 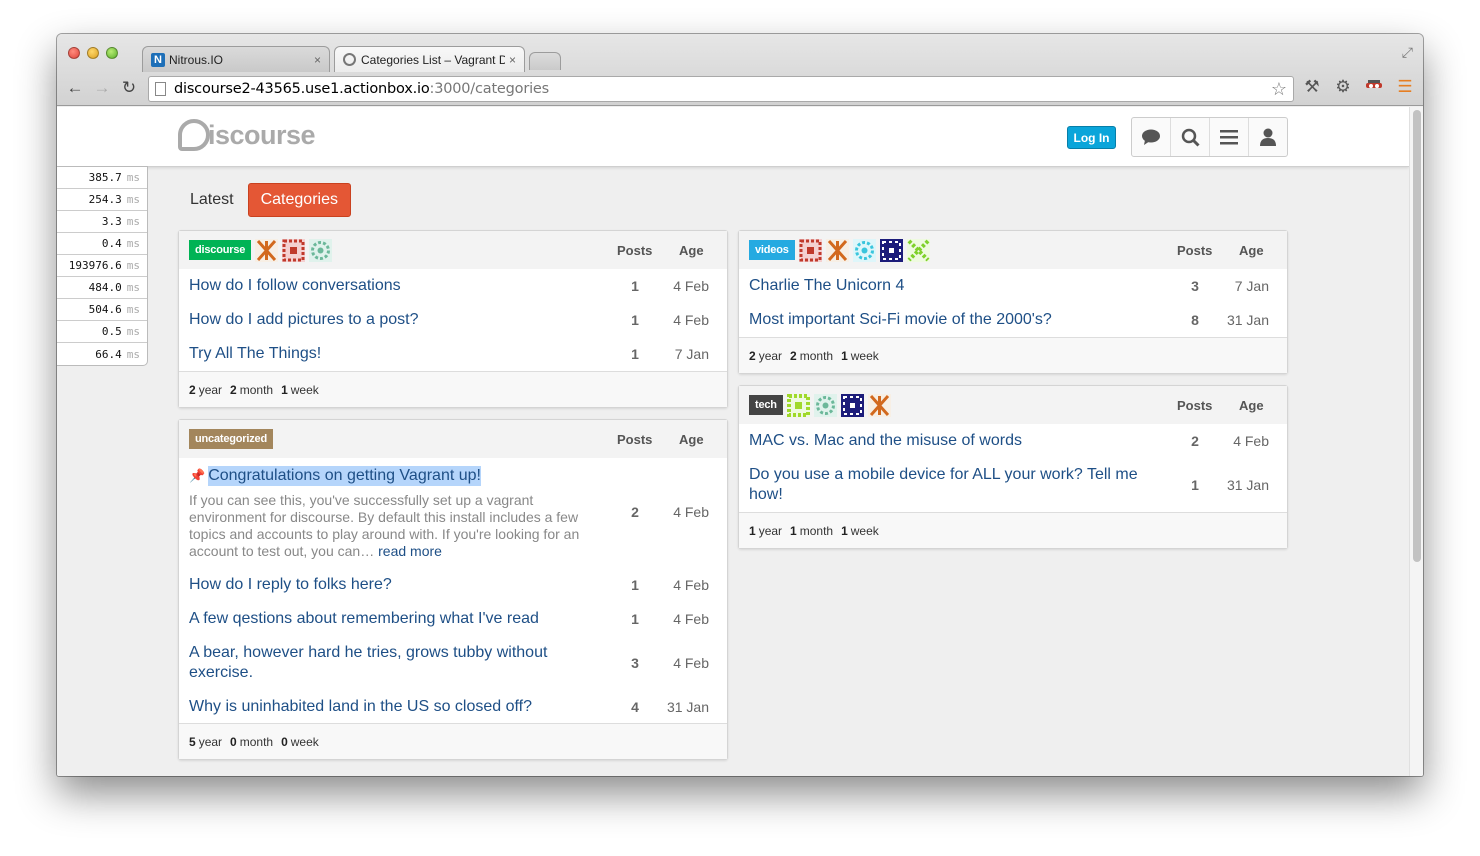 I want to click on category-header: tech Posts Age, so click(x=1013, y=405).